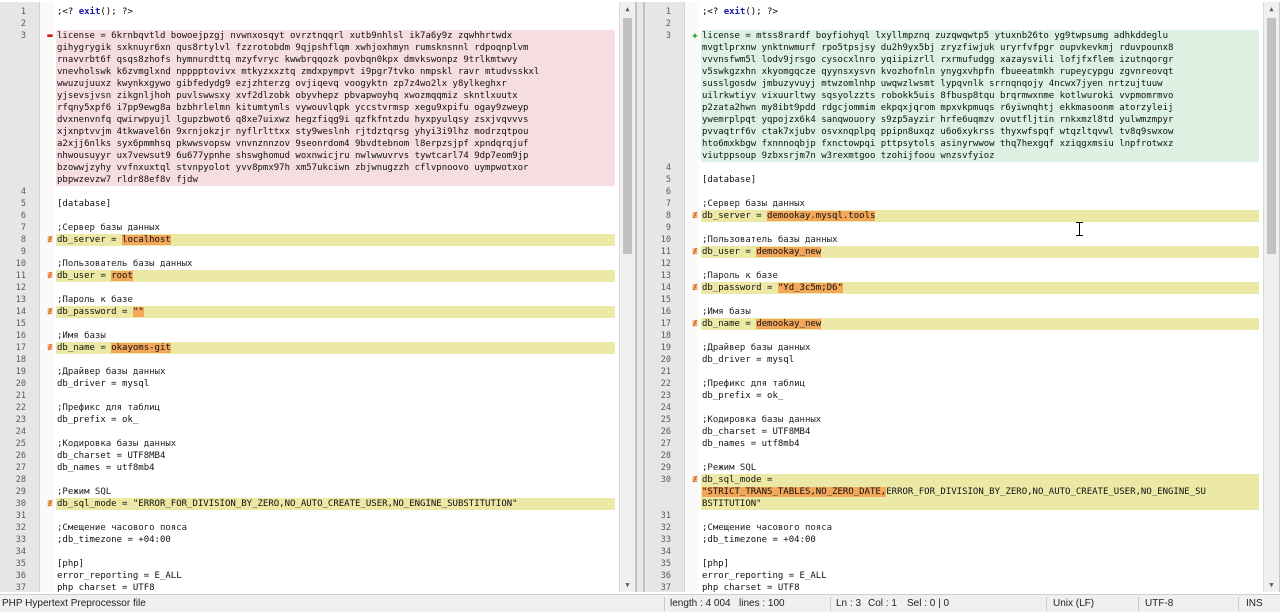  What do you see at coordinates (309, 336) in the screenshot?
I see `code-line: 16 ;Имя базы` at bounding box center [309, 336].